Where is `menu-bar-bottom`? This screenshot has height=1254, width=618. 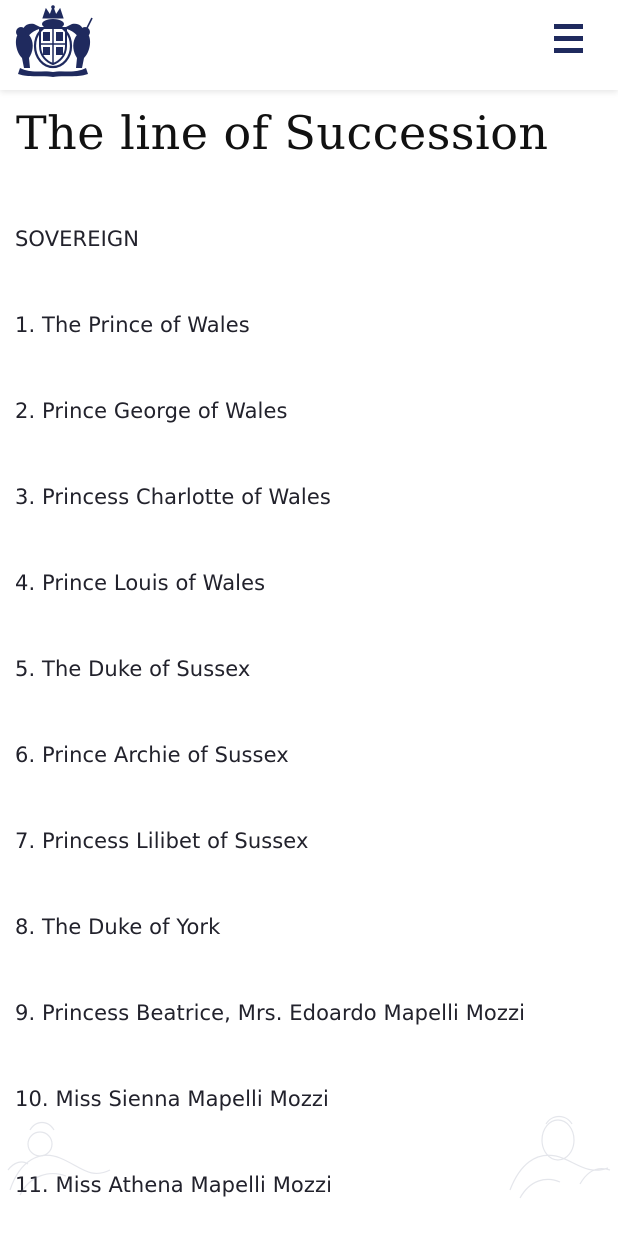 menu-bar-bottom is located at coordinates (568, 50).